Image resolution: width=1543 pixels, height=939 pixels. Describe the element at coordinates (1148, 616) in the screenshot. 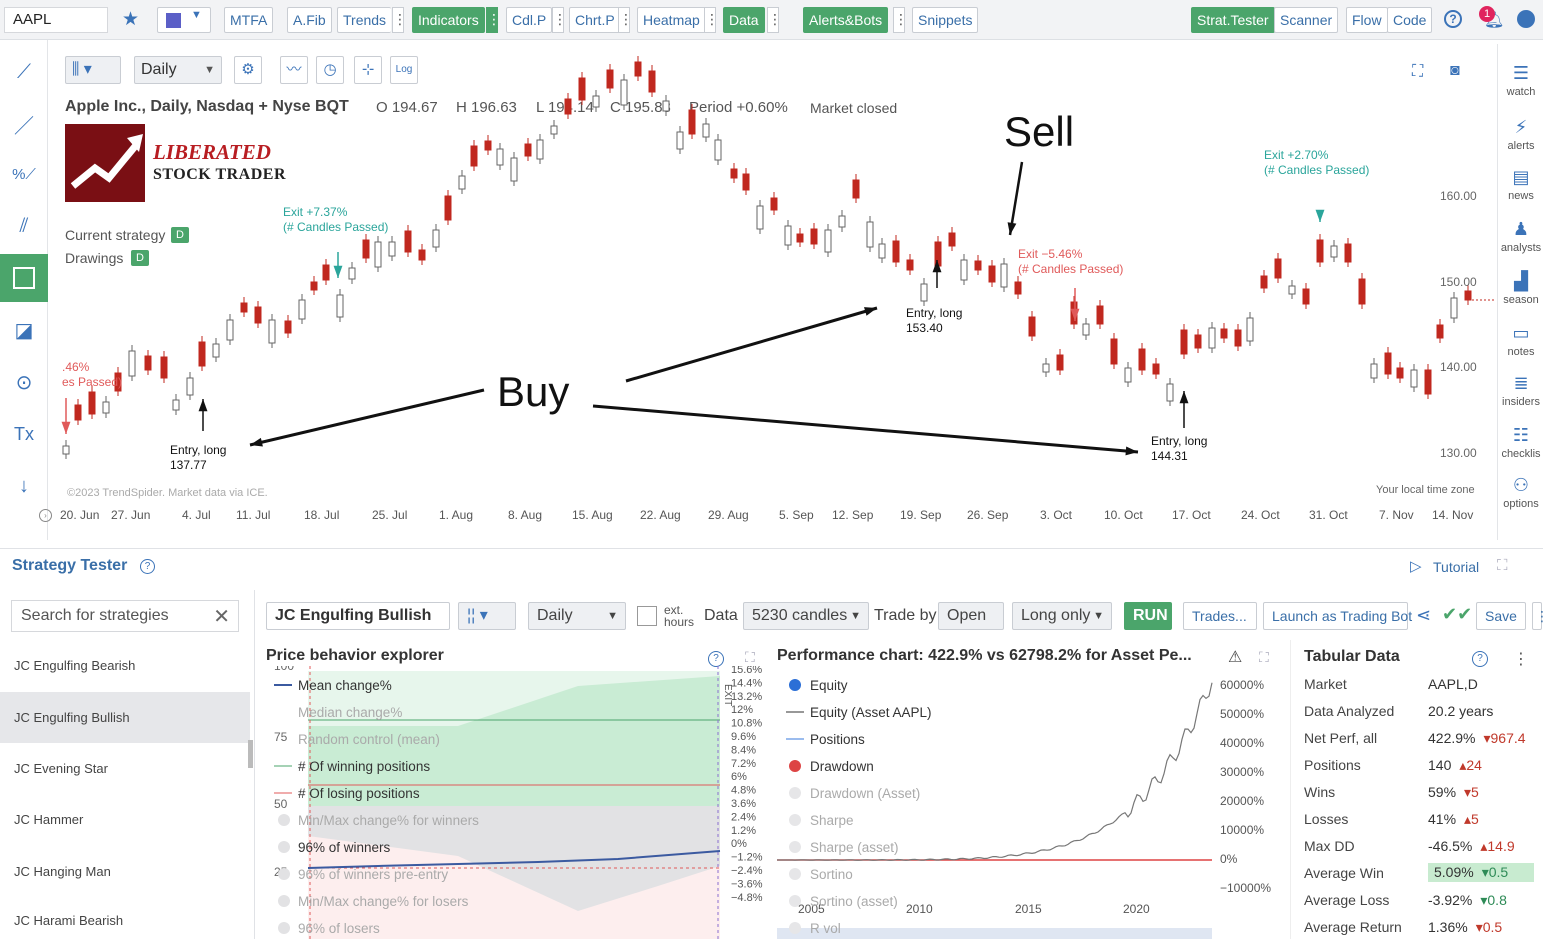

I see `run-button: RUN` at that location.